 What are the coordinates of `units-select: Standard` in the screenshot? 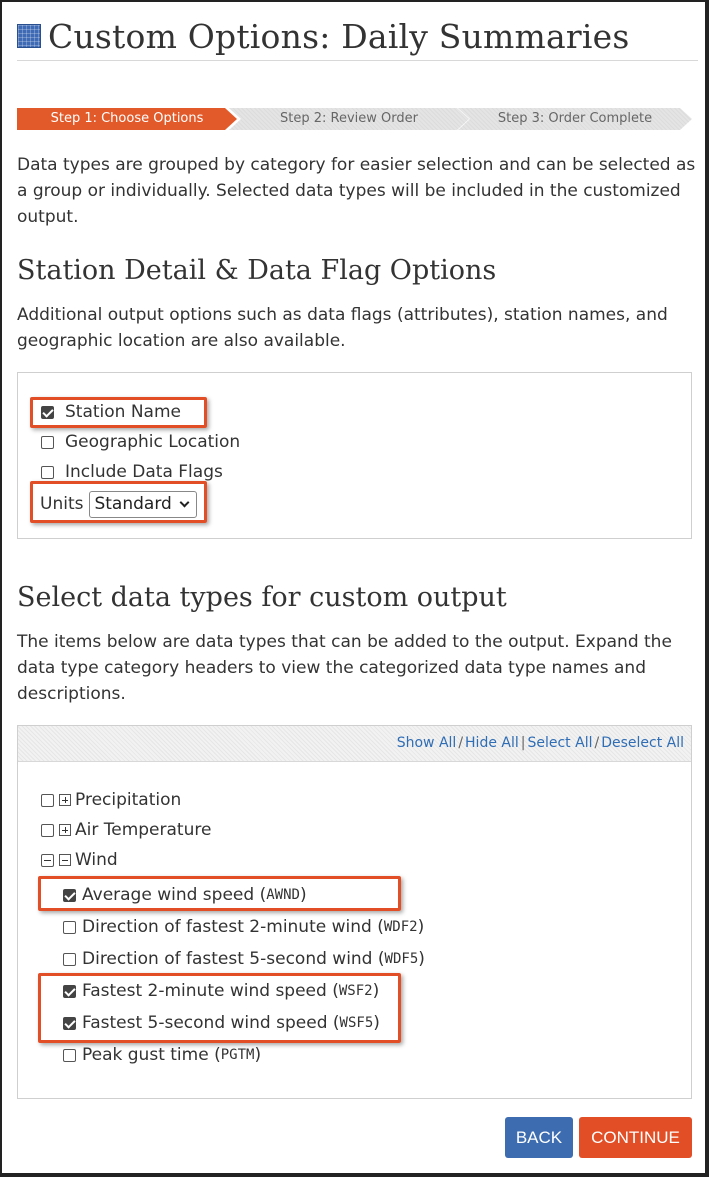 It's located at (143, 504).